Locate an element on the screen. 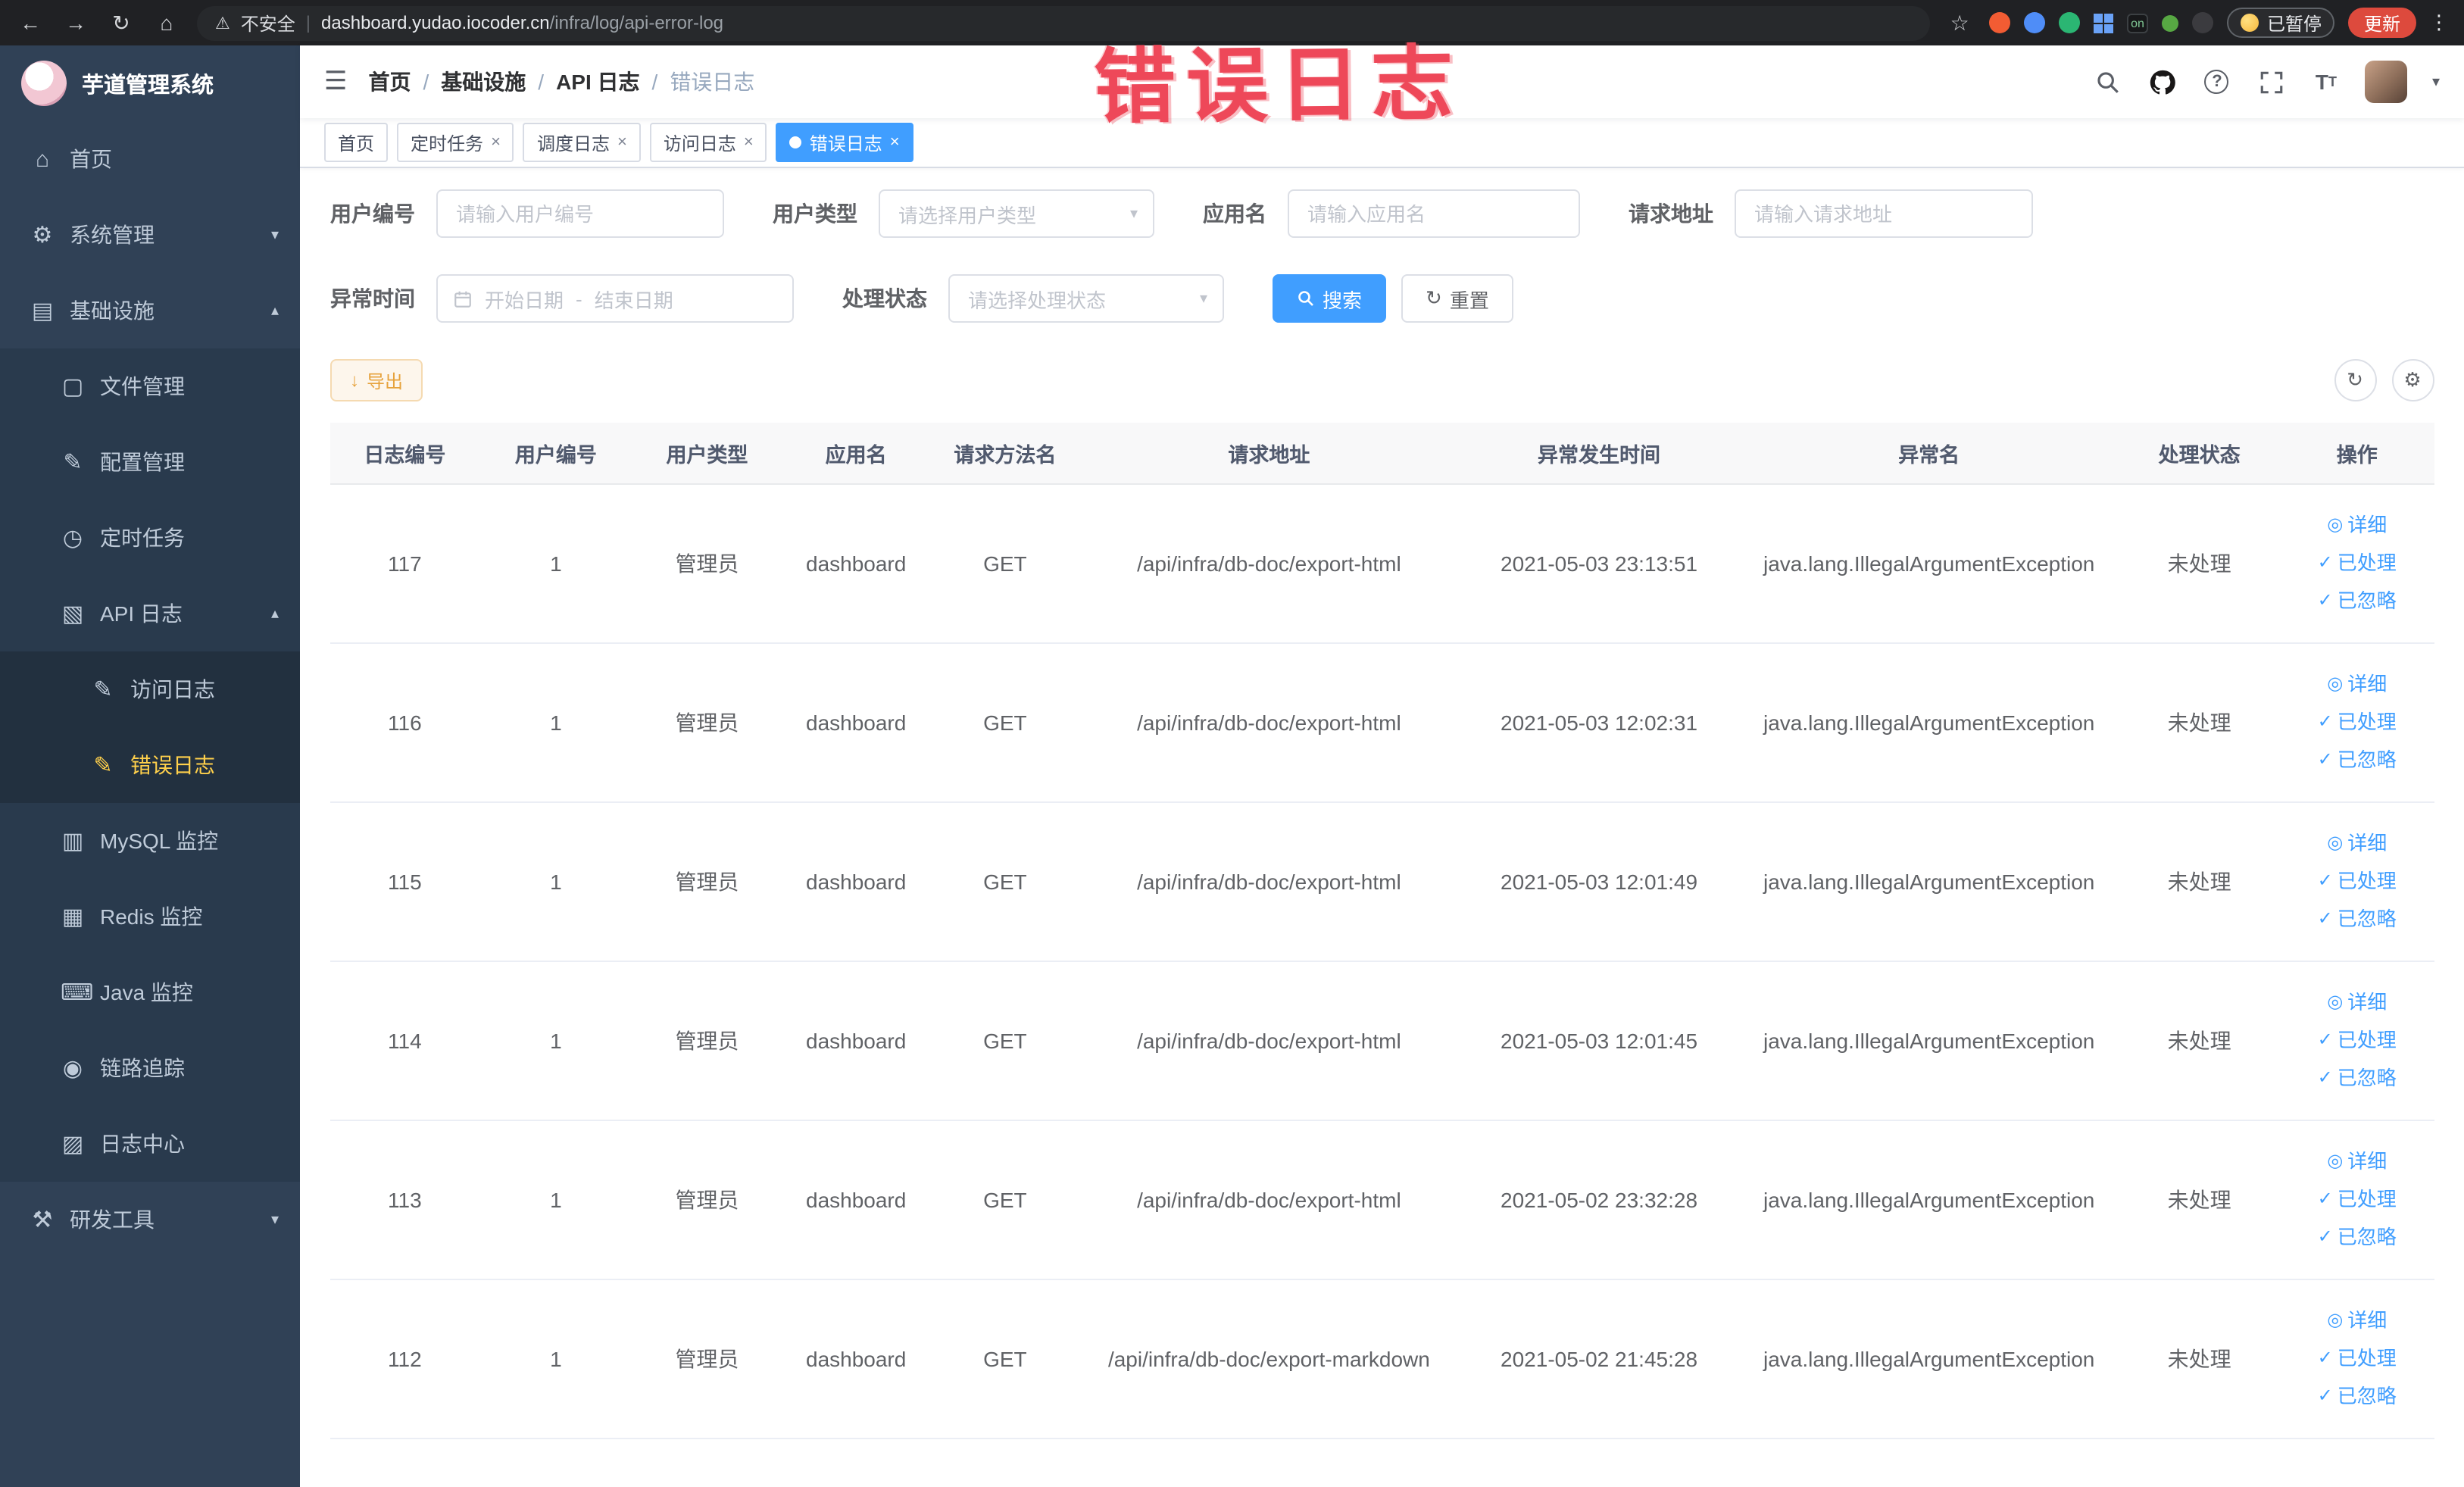 This screenshot has height=1487, width=2464. update-button: 更新 is located at coordinates (2382, 23).